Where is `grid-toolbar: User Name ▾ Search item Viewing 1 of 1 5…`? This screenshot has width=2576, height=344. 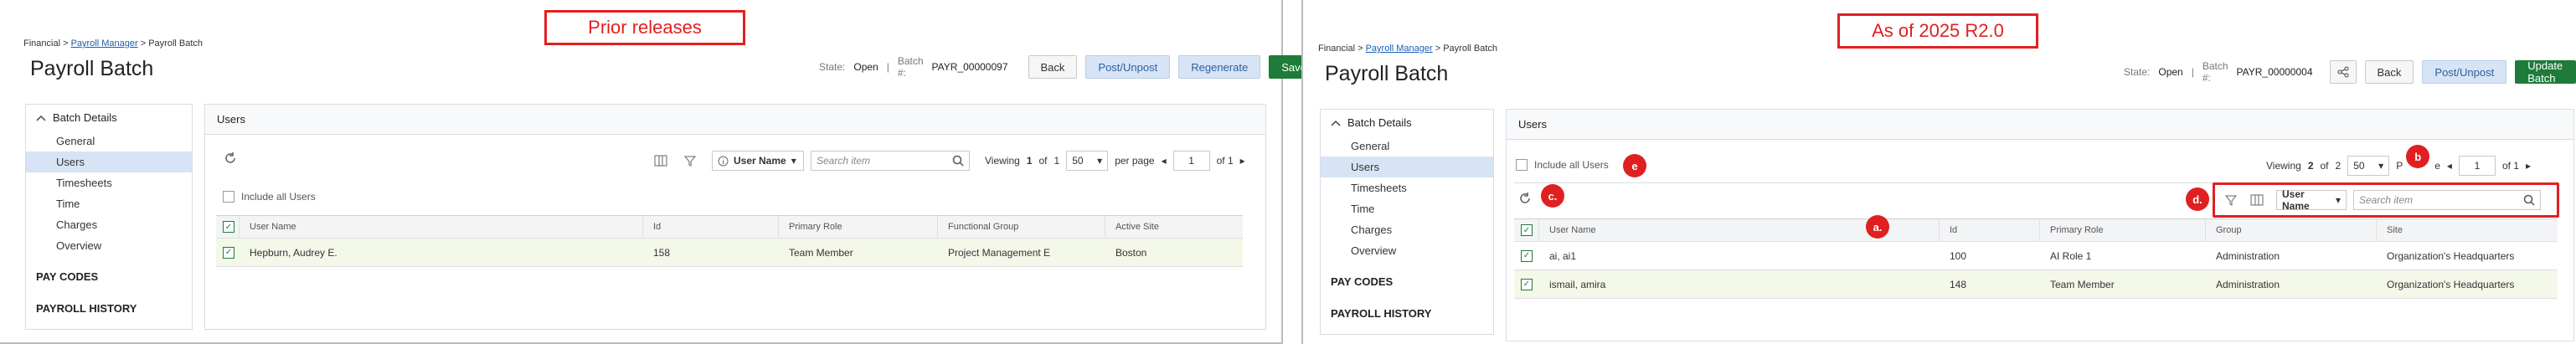 grid-toolbar: User Name ▾ Search item Viewing 1 of 1 5… is located at coordinates (949, 161).